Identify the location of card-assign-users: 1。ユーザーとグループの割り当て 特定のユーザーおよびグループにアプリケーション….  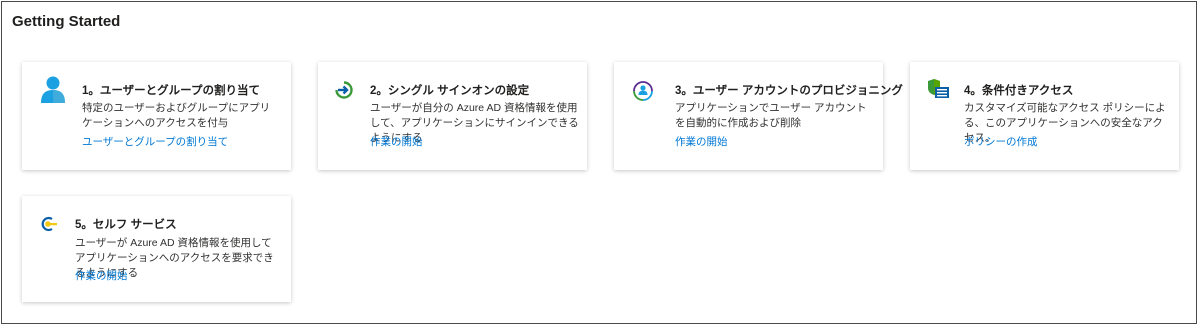
(156, 116).